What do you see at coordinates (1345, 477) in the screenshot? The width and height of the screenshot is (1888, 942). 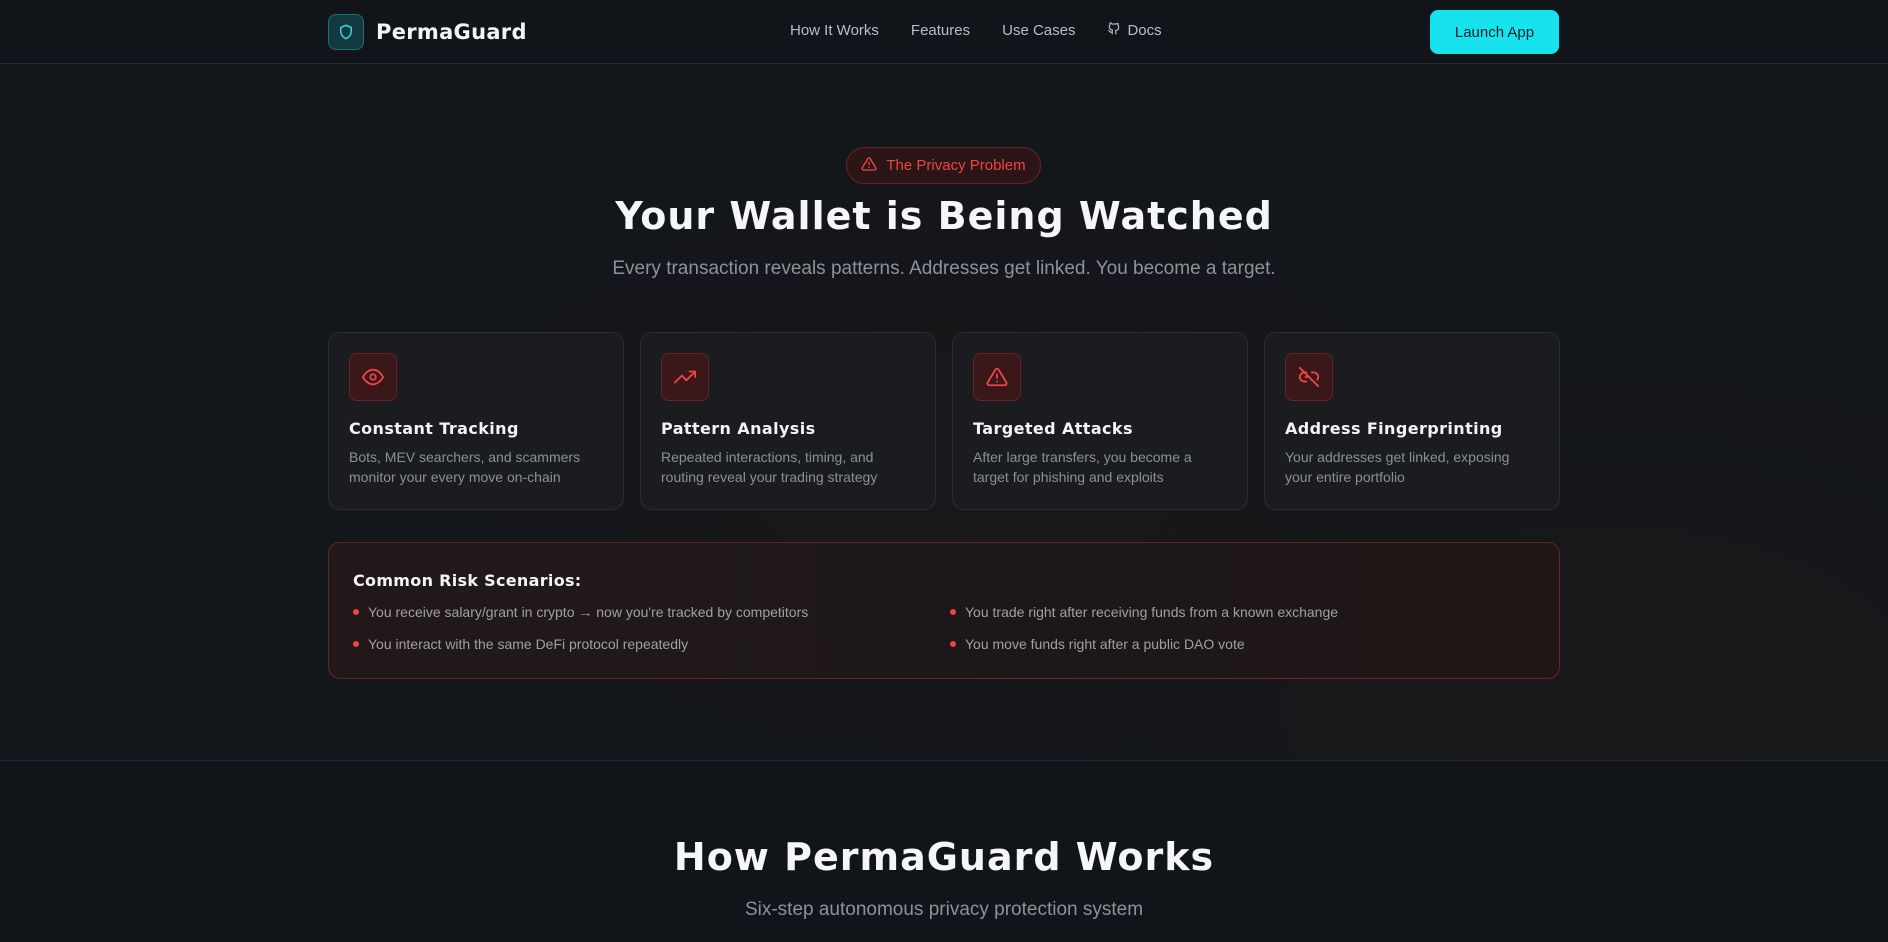 I see `card-description-line: your entire portfolio` at bounding box center [1345, 477].